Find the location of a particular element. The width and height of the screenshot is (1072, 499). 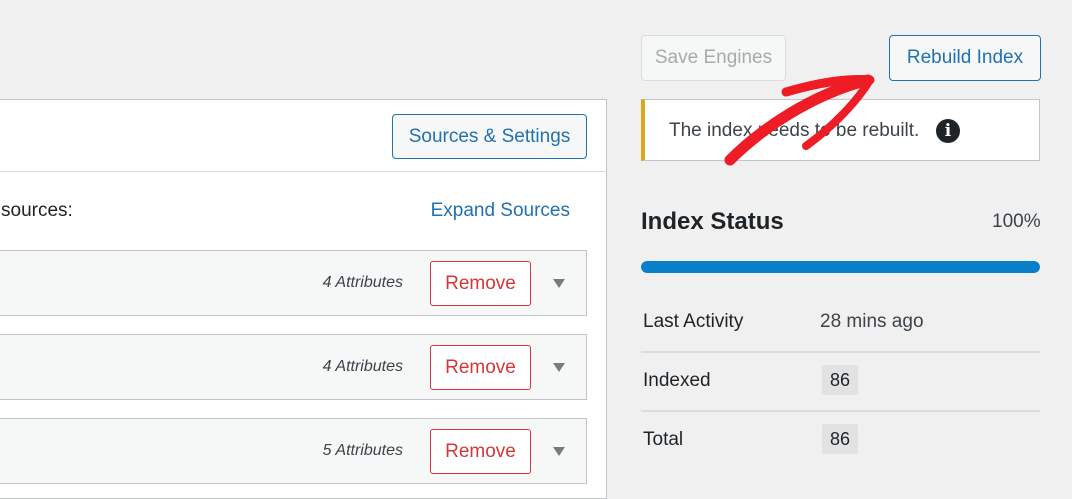

expand-sources-link: Expand Sources is located at coordinates (500, 211).